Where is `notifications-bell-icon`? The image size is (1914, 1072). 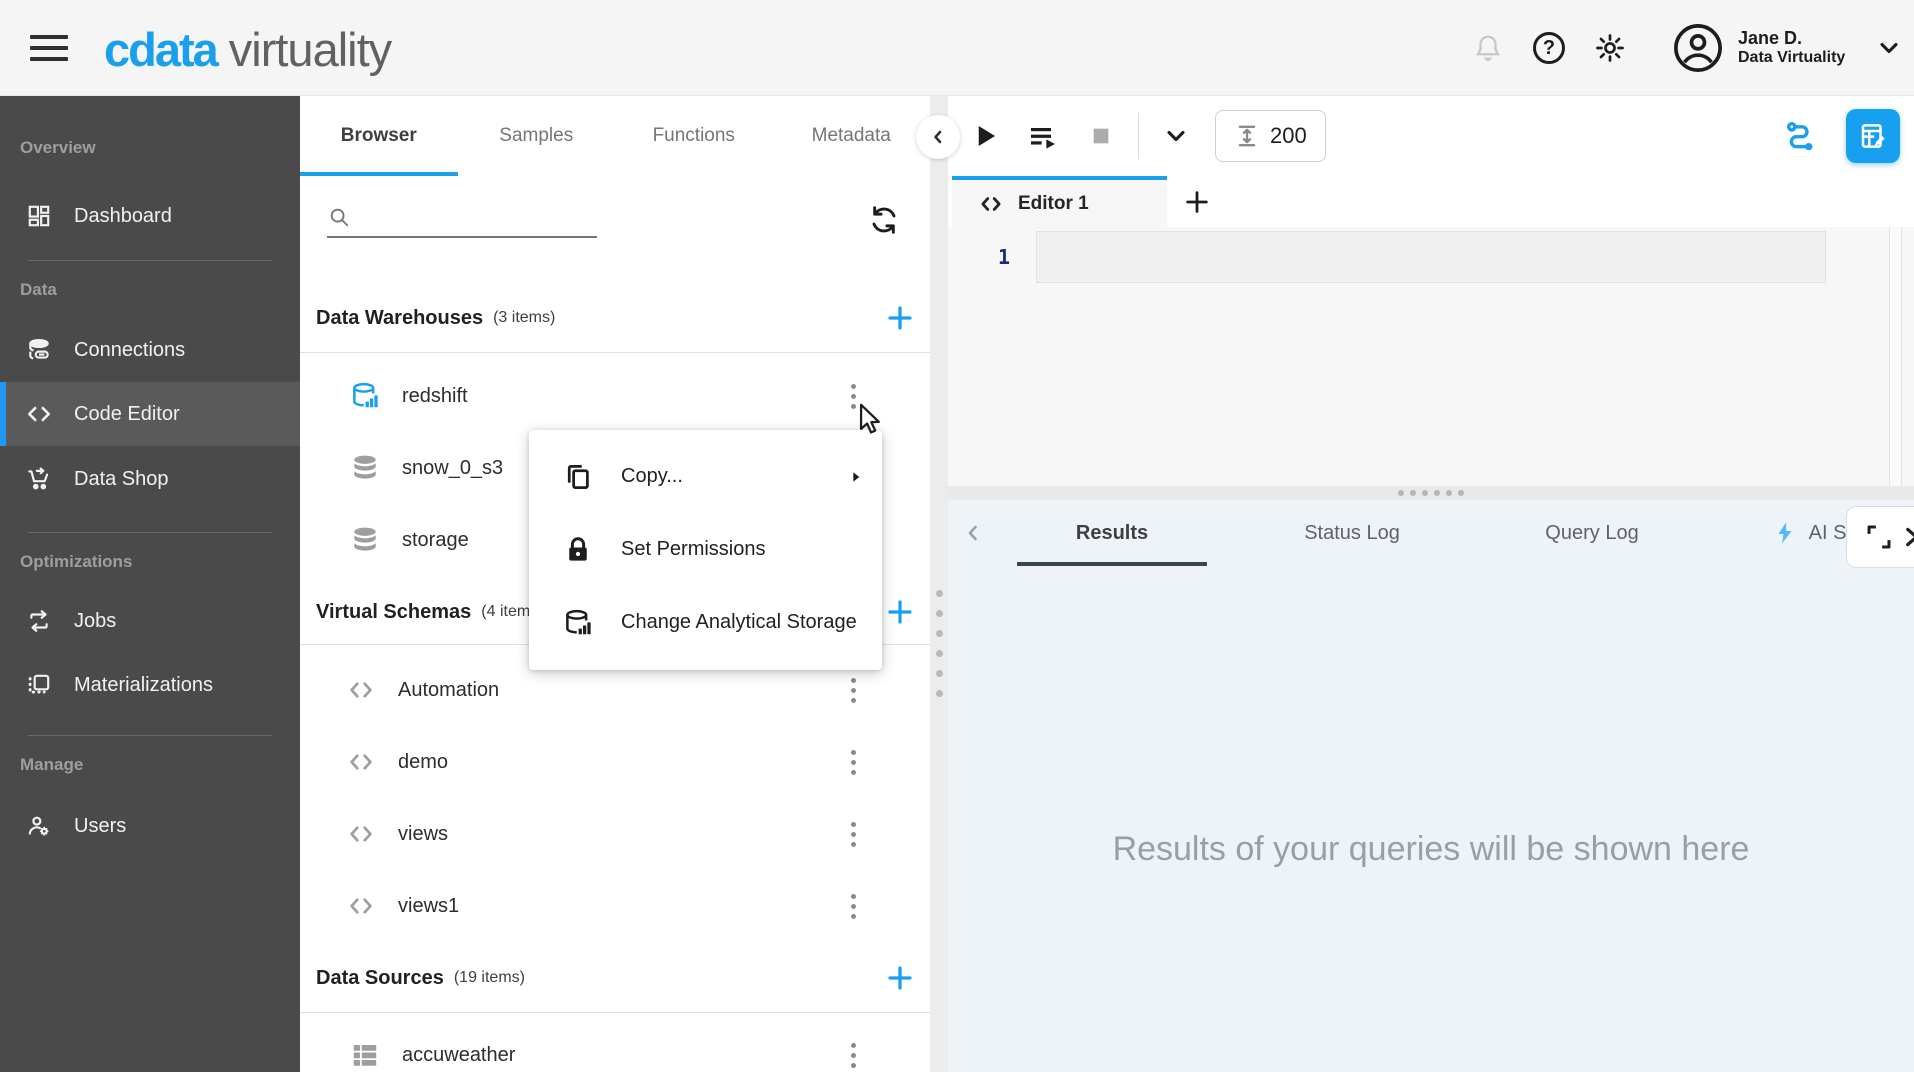
notifications-bell-icon is located at coordinates (1488, 48).